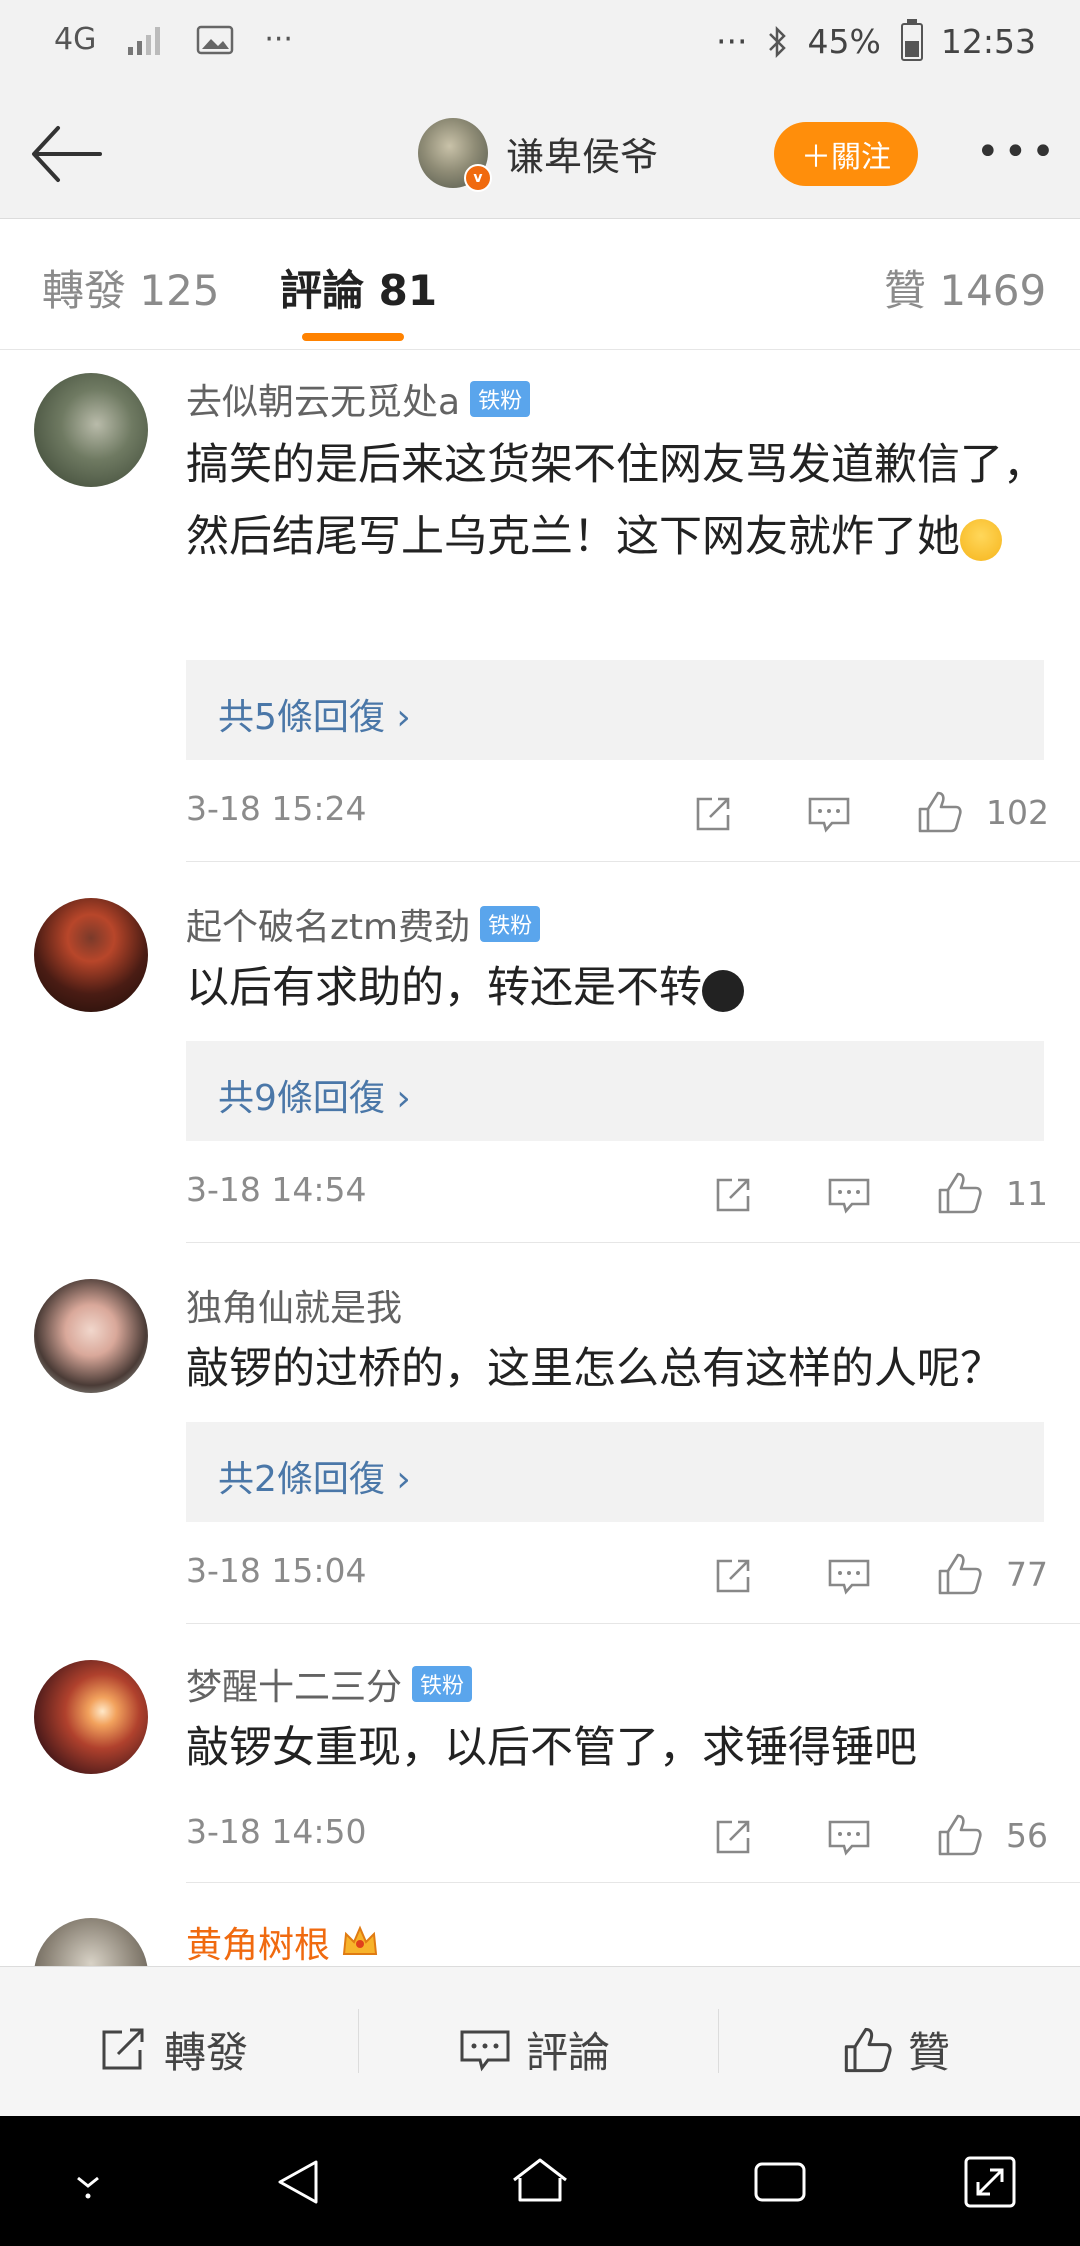  Describe the element at coordinates (478, 178) in the screenshot. I see `verified-badge-icon: v` at that location.